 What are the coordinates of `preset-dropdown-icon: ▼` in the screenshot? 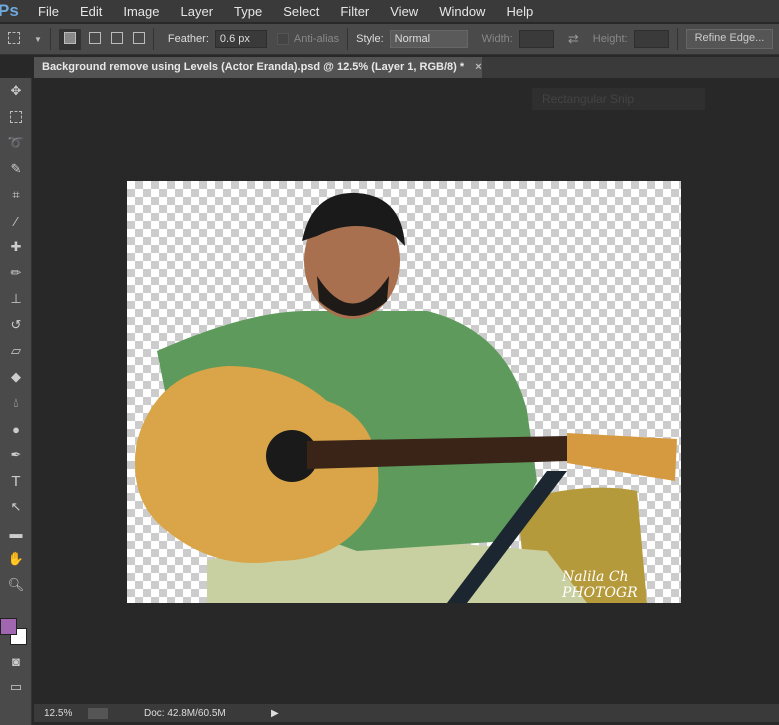 It's located at (38, 39).